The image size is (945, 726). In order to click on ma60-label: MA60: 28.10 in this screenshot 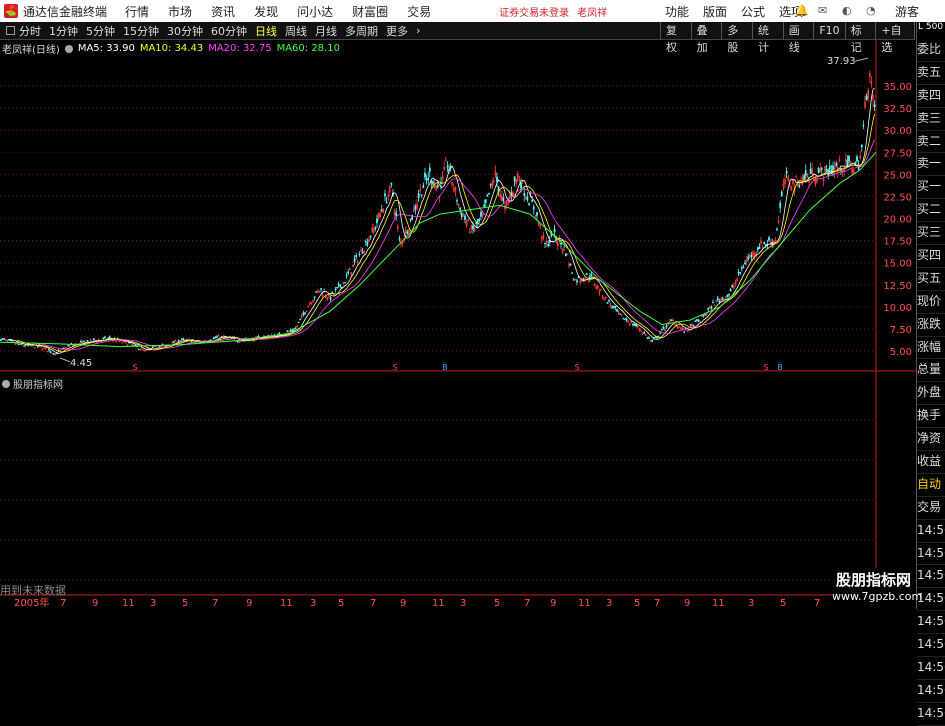, I will do `click(308, 48)`.